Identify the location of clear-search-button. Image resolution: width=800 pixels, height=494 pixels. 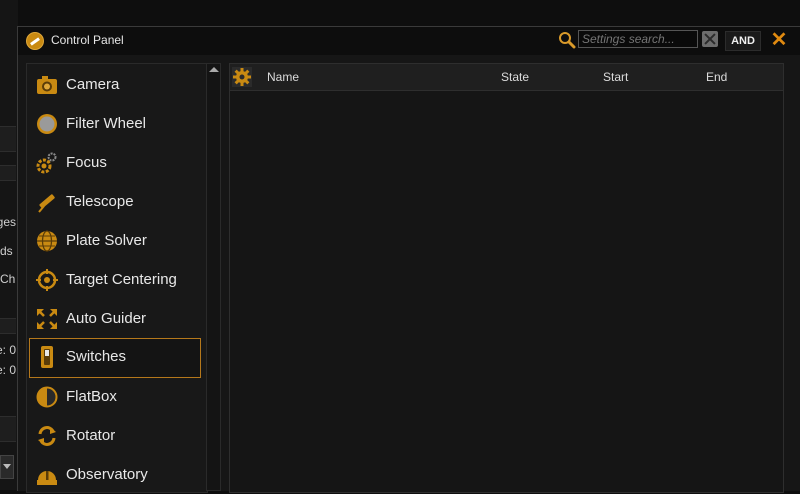
(710, 39).